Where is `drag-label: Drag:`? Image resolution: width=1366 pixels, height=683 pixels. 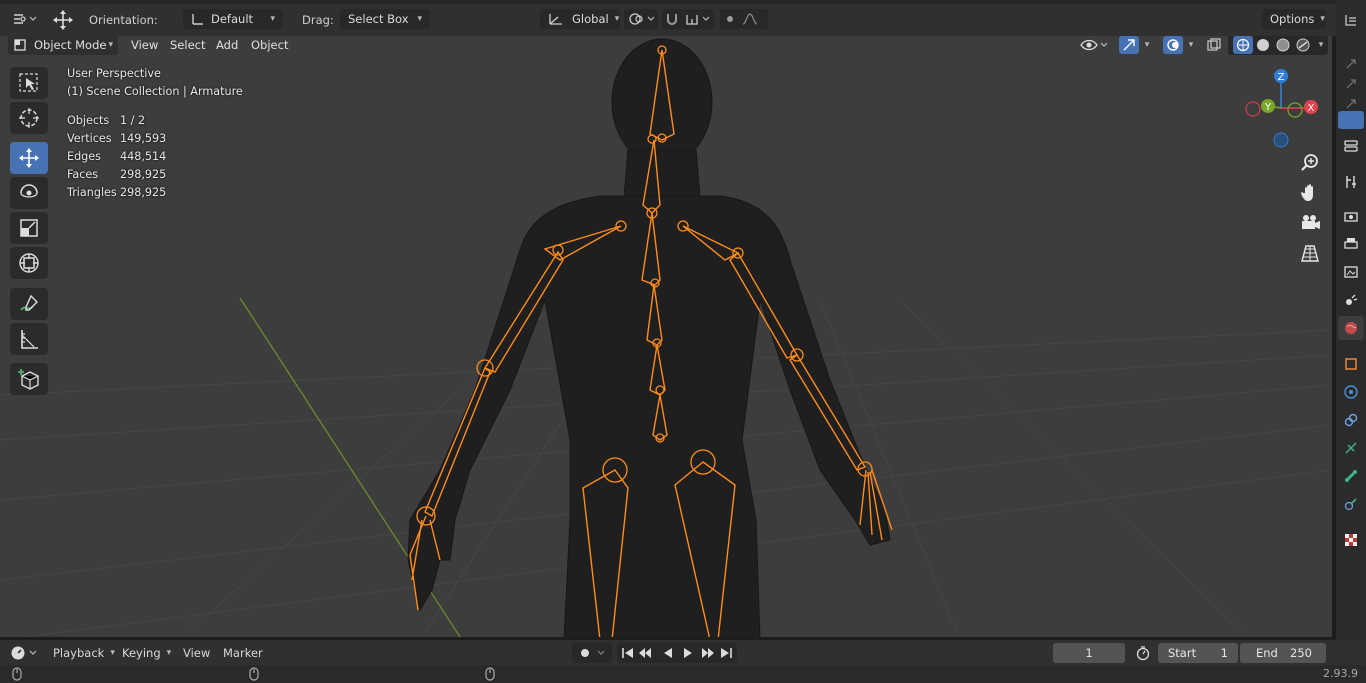 drag-label: Drag: is located at coordinates (318, 20).